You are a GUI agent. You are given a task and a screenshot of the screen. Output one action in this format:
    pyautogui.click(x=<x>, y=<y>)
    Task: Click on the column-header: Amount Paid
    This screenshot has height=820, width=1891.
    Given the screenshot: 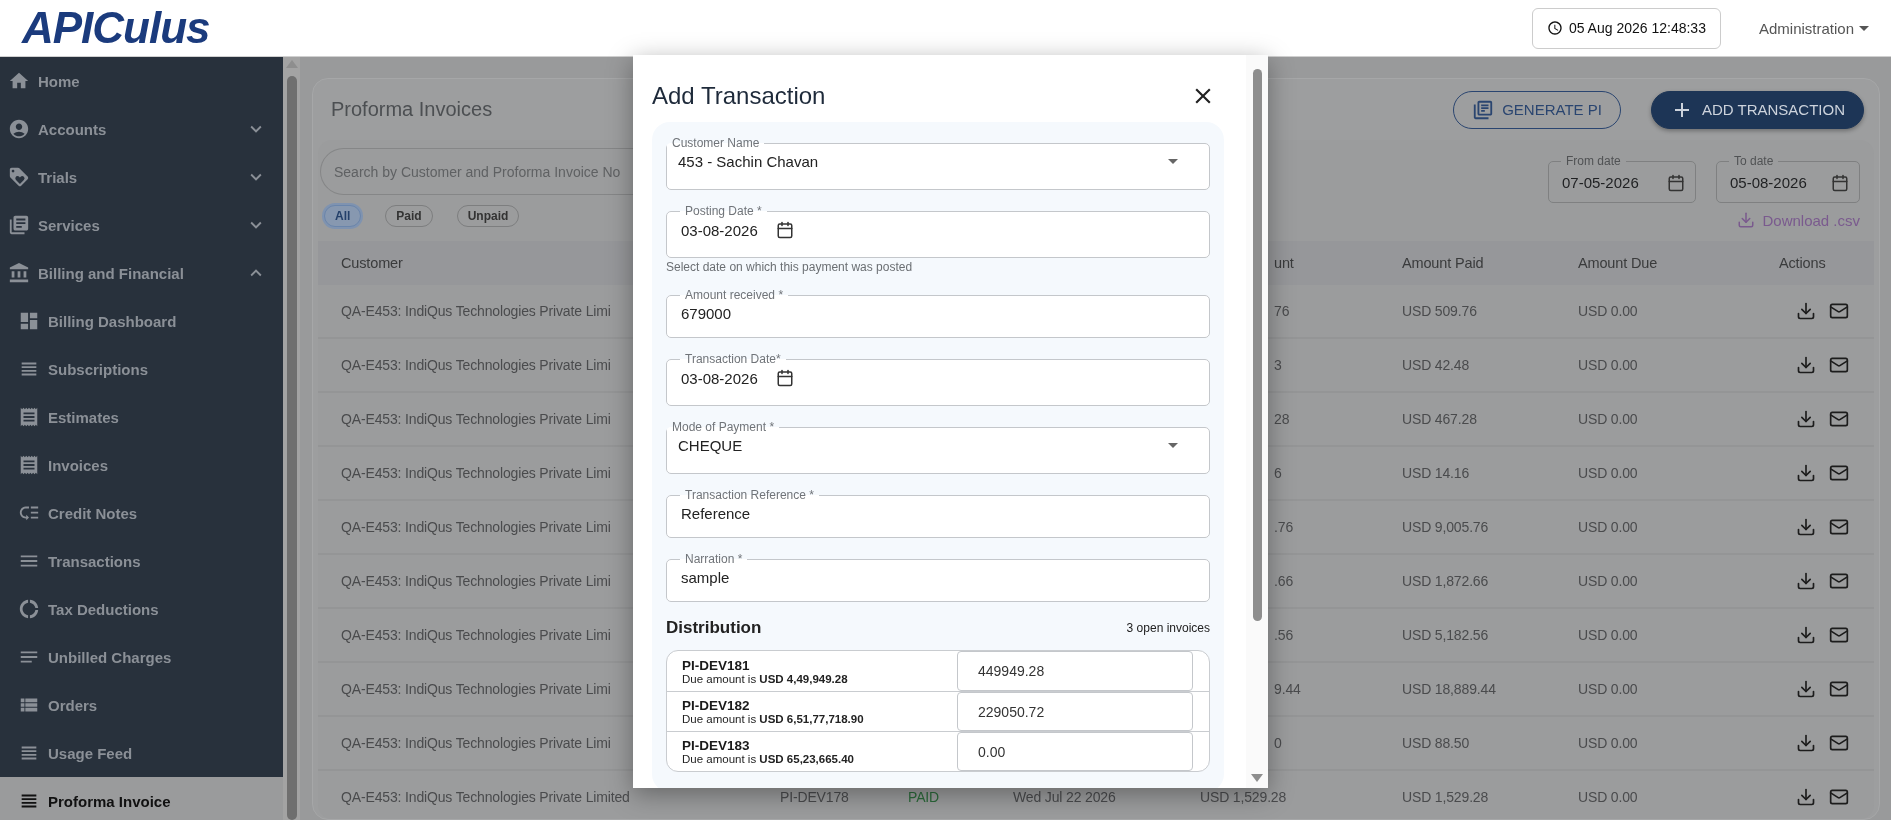 What is the action you would take?
    pyautogui.click(x=1443, y=263)
    